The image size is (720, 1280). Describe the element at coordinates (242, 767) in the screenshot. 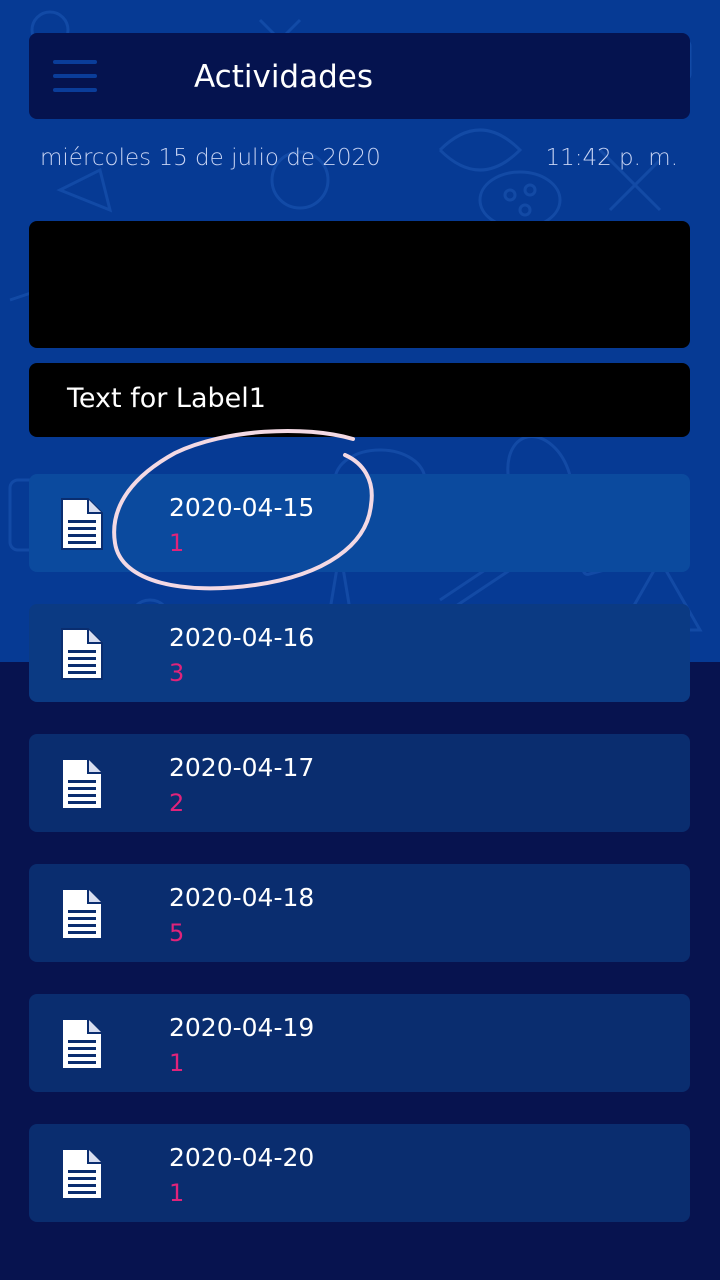

I see `activity-date: 2020-04-17` at that location.